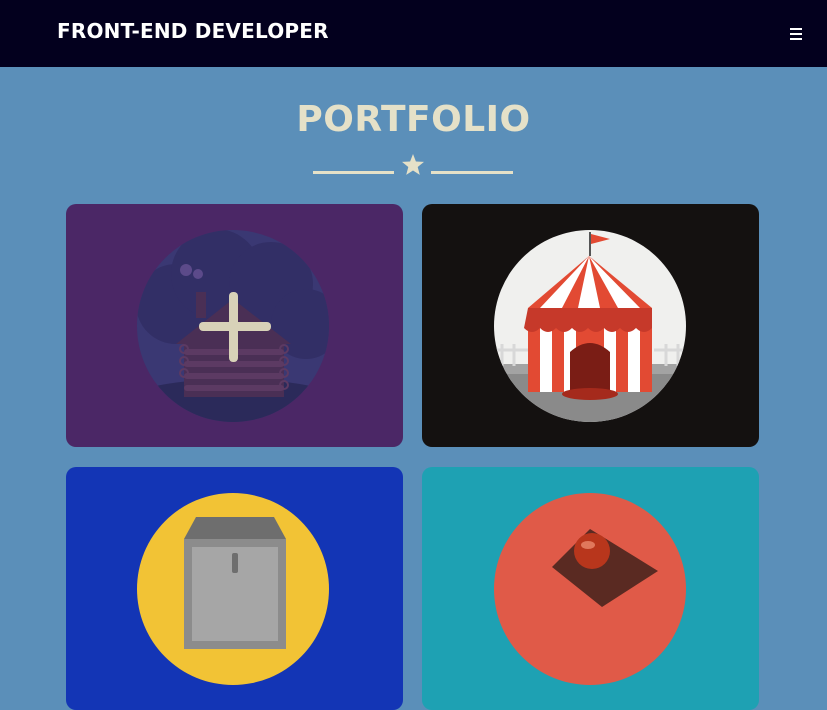  What do you see at coordinates (413, 33) in the screenshot?
I see `navbar: FRONT-END DEVELOPER` at bounding box center [413, 33].